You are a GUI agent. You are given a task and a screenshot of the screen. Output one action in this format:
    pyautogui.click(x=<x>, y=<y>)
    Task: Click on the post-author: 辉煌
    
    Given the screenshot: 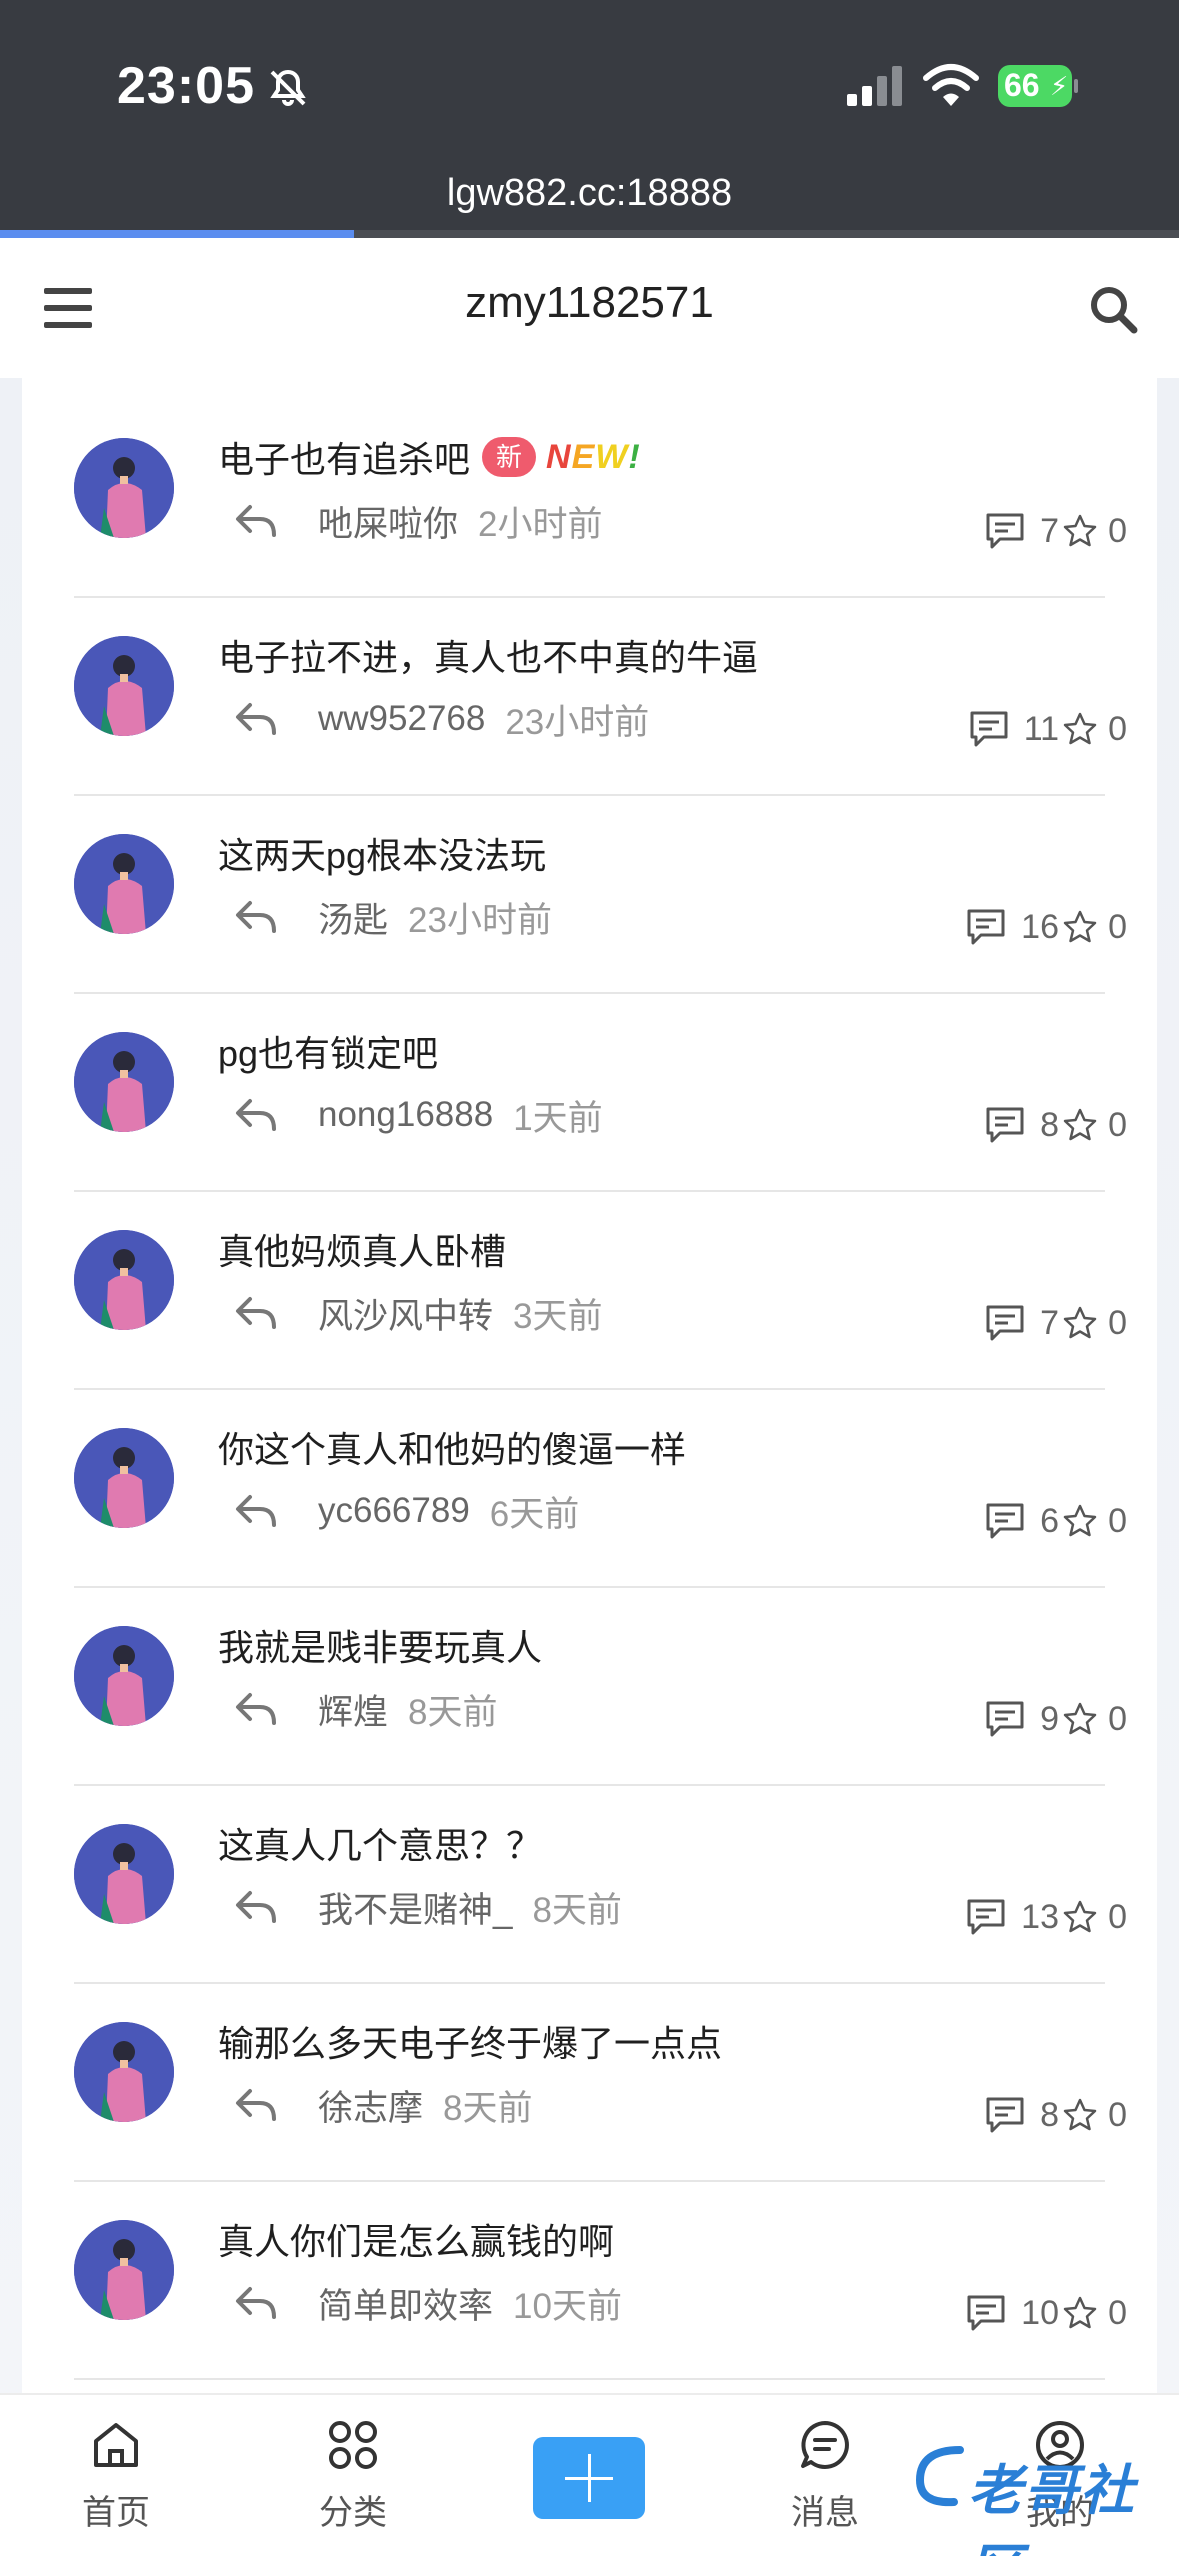 What is the action you would take?
    pyautogui.click(x=353, y=1709)
    